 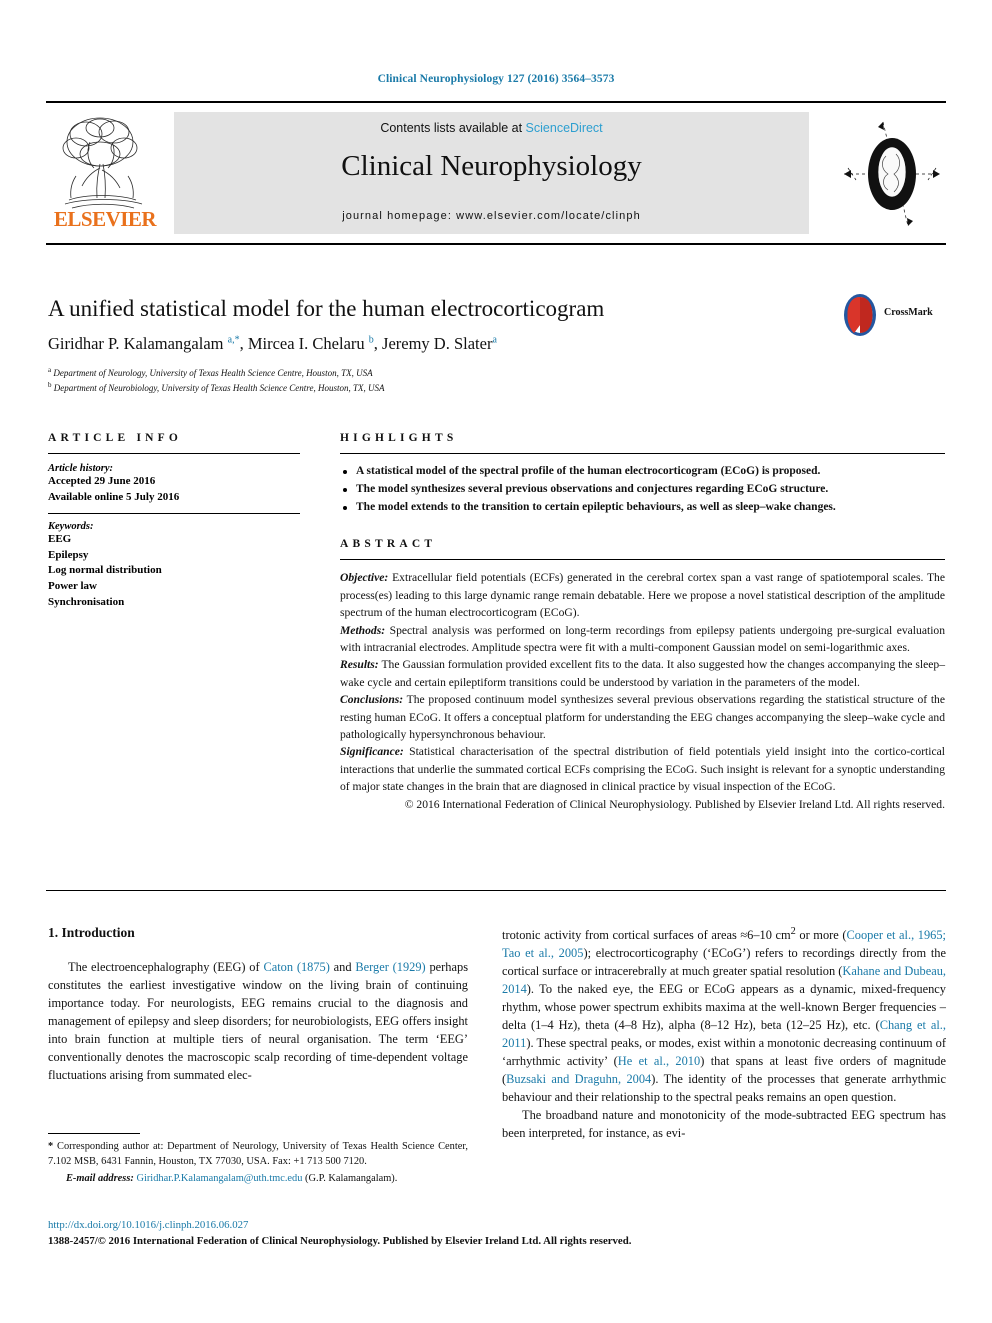 I want to click on article-history-accepted: Accepted 29 June 2016, so click(x=102, y=481).